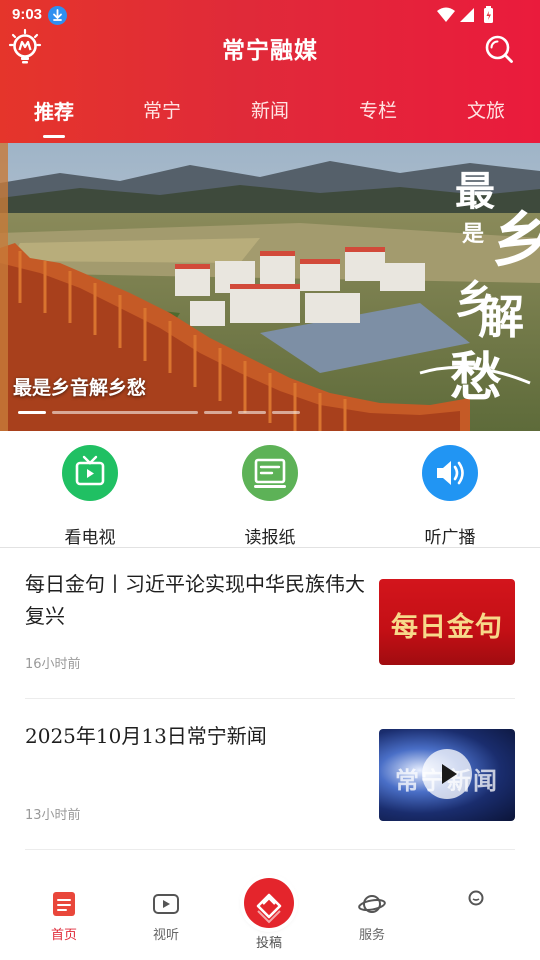 The height and width of the screenshot is (960, 540). I want to click on tab-bar: 推荐 常宁 新闻 专栏 文旅, so click(270, 117).